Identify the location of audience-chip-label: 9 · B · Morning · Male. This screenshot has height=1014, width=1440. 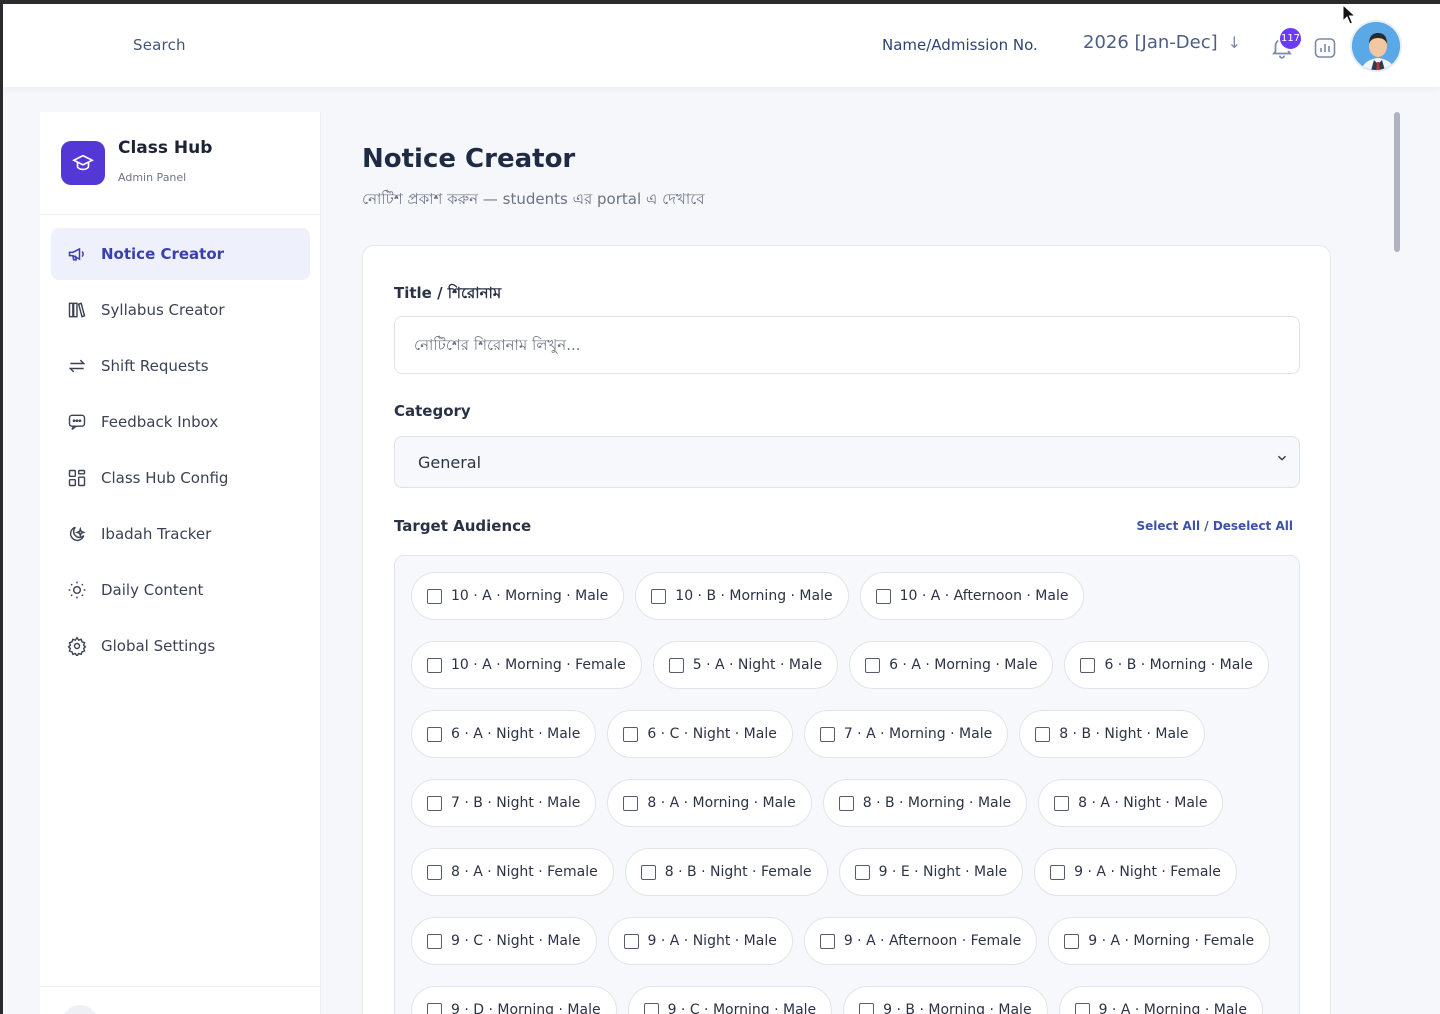
(957, 1008).